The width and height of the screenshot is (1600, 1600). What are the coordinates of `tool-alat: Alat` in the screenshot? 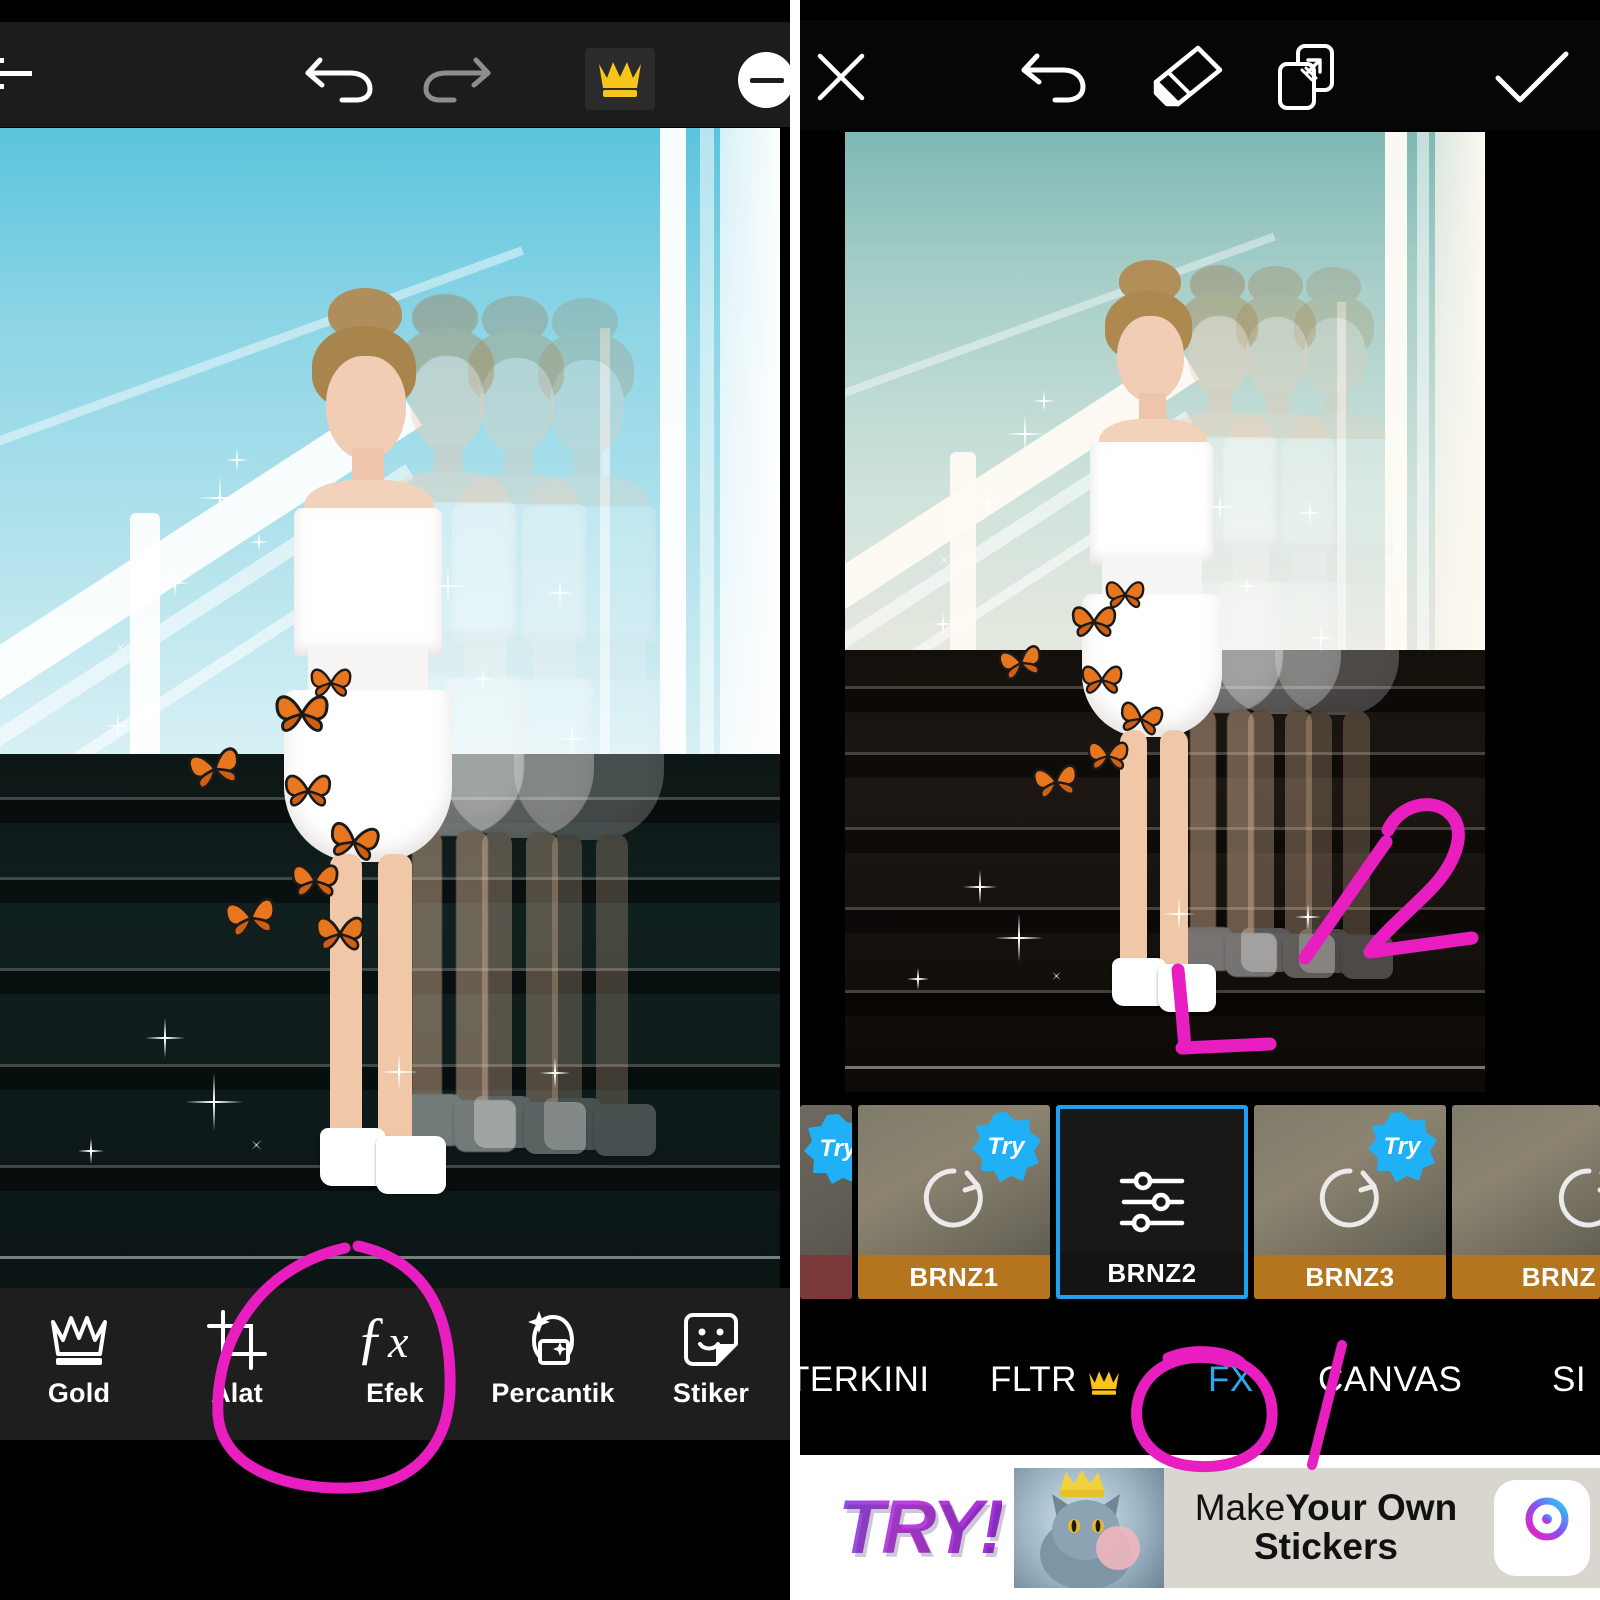 It's located at (237, 1355).